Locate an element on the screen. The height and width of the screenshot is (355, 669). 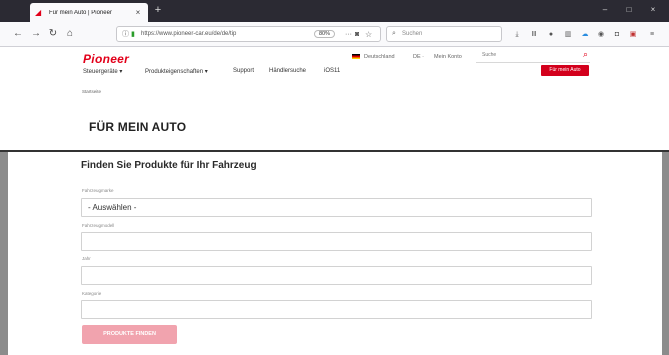
library-icon: Ⅲ is located at coordinates (534, 34).